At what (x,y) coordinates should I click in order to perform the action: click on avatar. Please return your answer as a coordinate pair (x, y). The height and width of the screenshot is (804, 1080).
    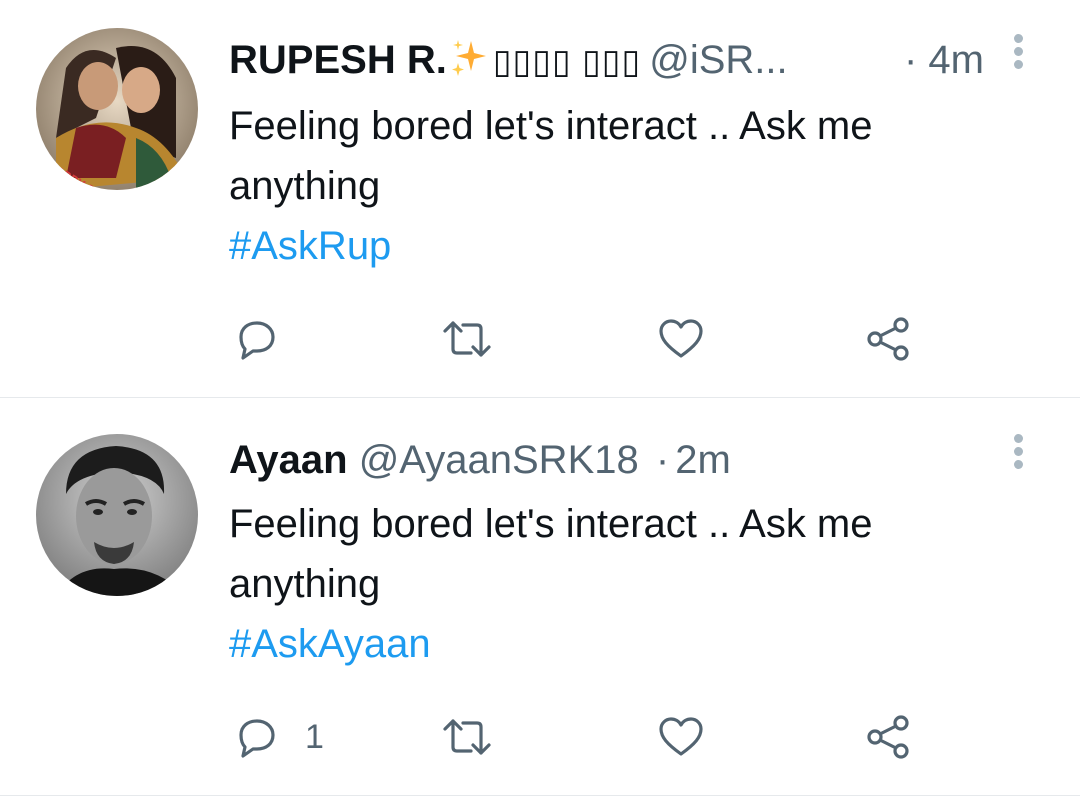
    Looking at the image, I should click on (117, 515).